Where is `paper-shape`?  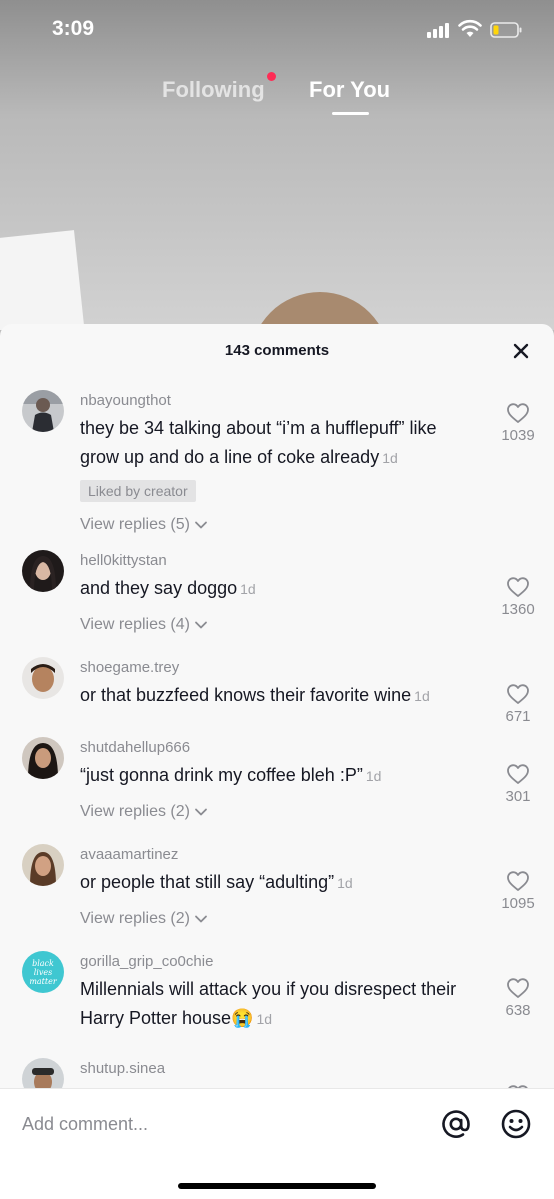 paper-shape is located at coordinates (43, 280).